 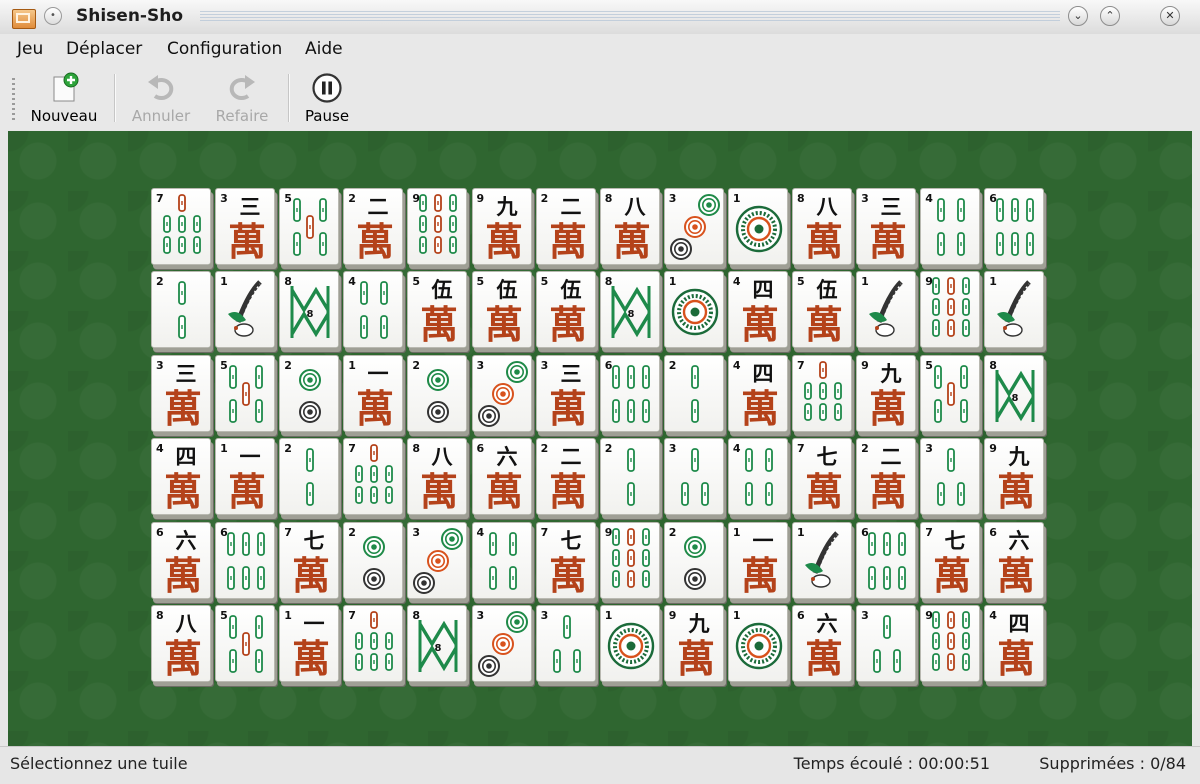 What do you see at coordinates (24, 19) in the screenshot?
I see `app-icon` at bounding box center [24, 19].